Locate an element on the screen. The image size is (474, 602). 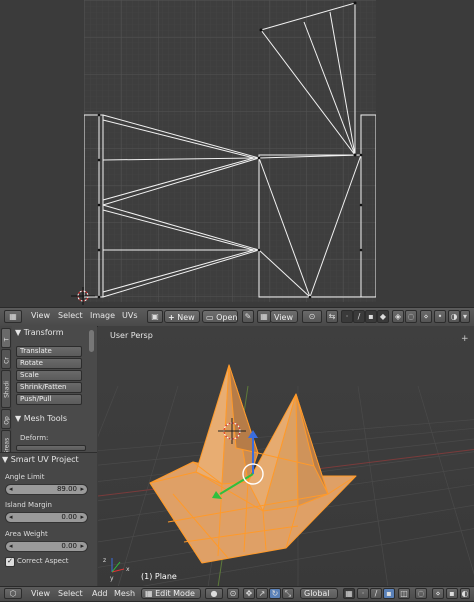
tab-shading: Shadi is located at coordinates (6, 389).